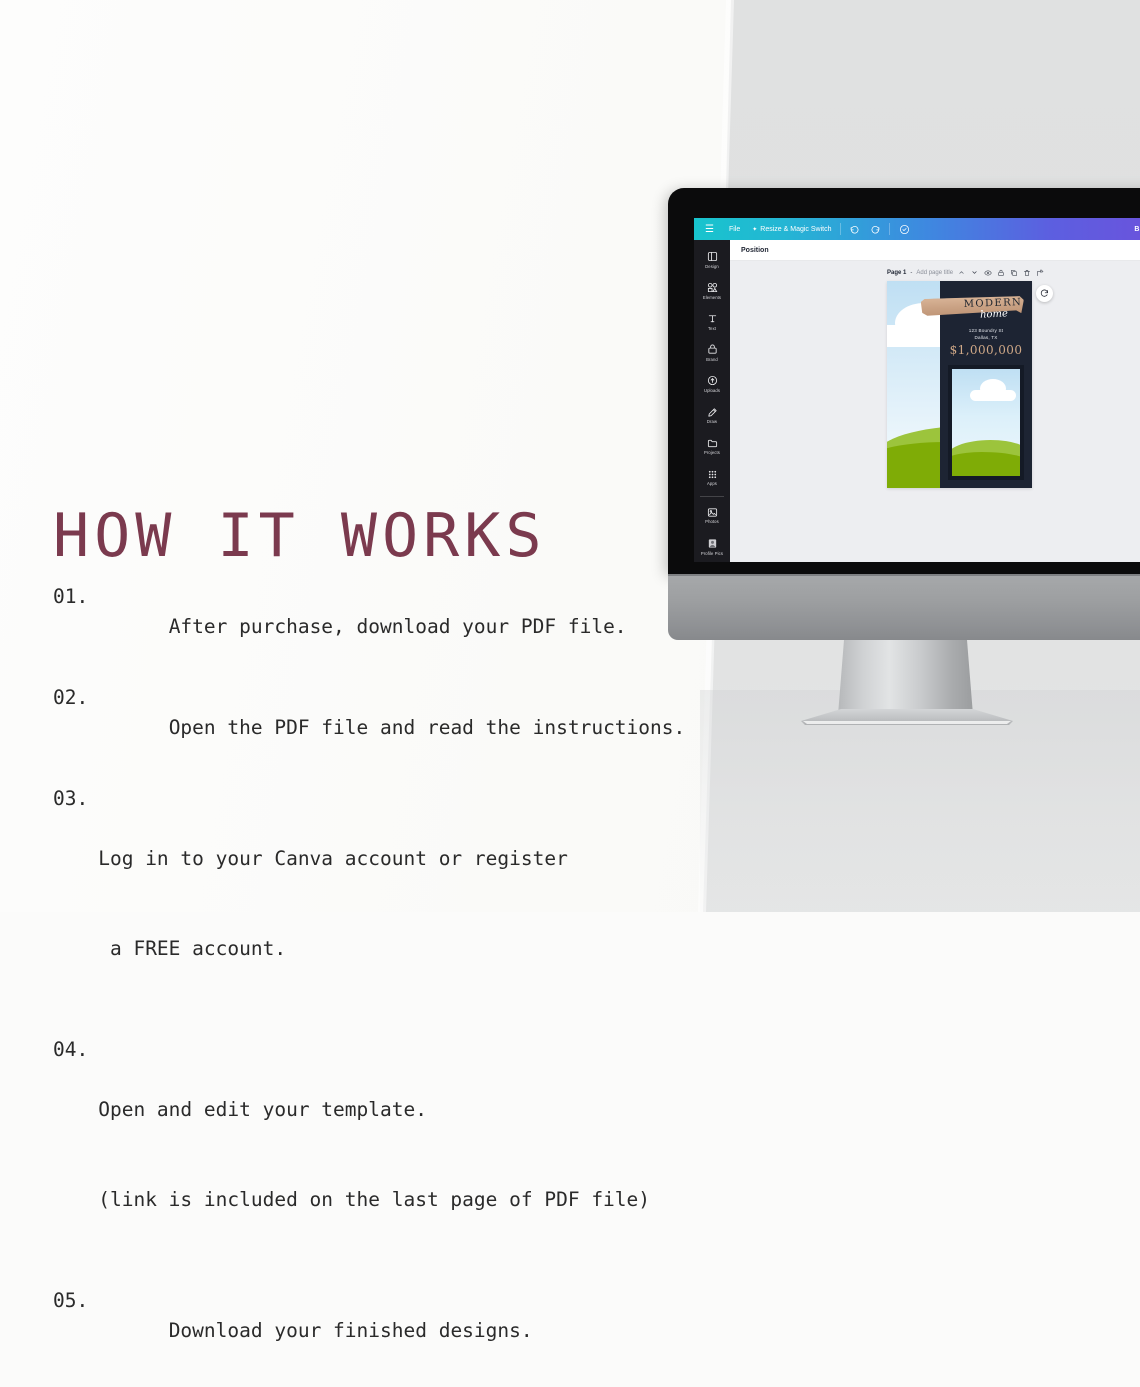 This screenshot has height=1387, width=1140. I want to click on photo-cloud-shape, so click(993, 390).